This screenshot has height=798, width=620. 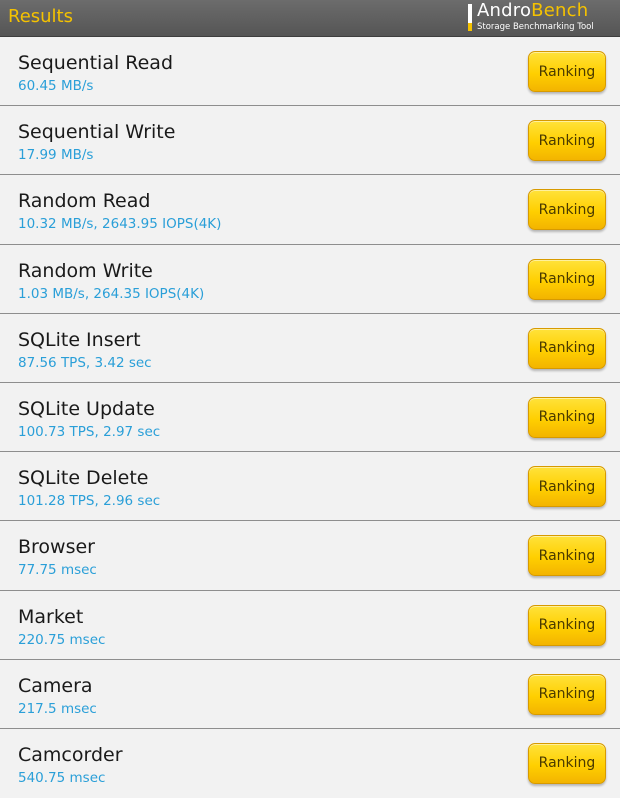 I want to click on result-value: 60.45 MB/s, so click(x=56, y=86).